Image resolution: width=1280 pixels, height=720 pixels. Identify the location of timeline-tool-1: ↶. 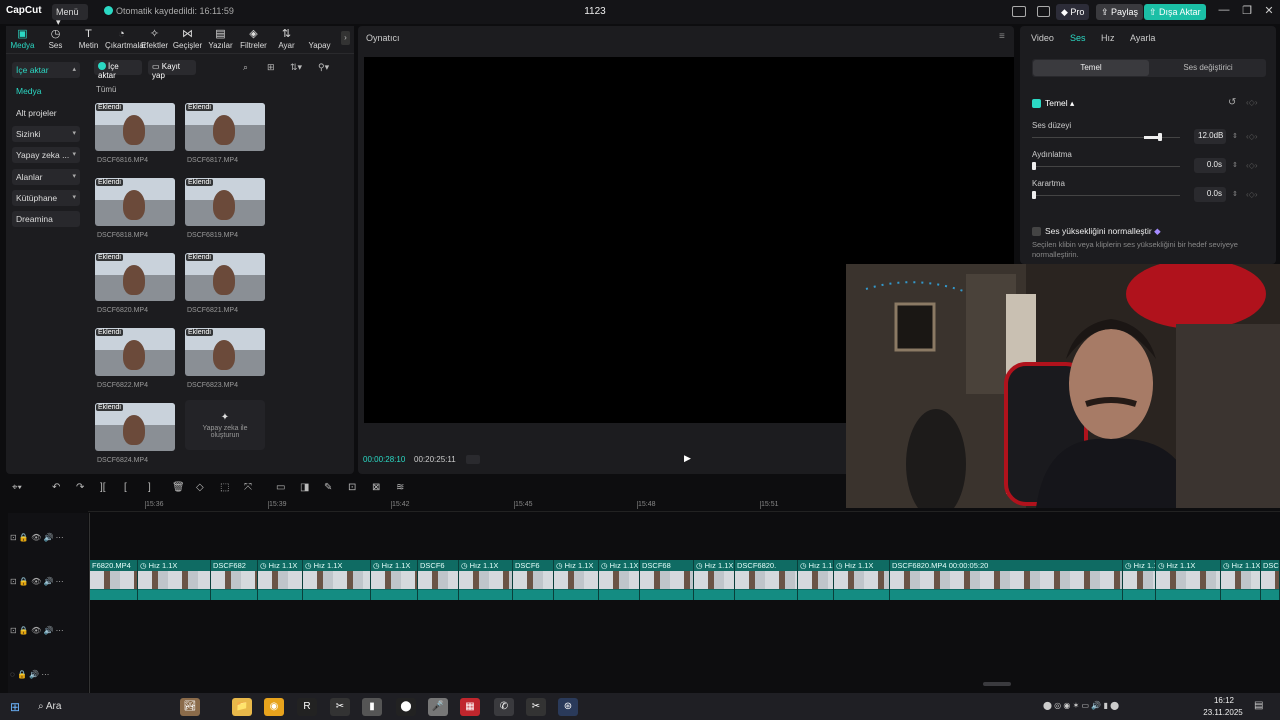
(56, 487).